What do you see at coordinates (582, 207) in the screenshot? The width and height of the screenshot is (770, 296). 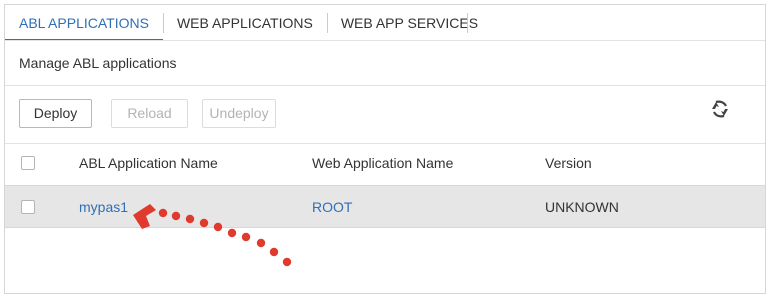 I see `version-value: UNKNOWN` at bounding box center [582, 207].